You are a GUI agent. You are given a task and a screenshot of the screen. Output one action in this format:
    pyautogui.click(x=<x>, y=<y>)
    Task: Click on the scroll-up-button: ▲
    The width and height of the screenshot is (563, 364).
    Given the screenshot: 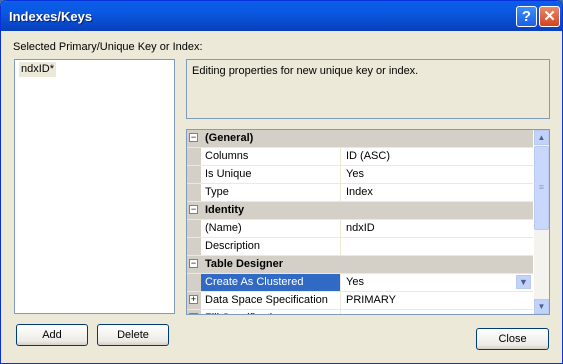 What is the action you would take?
    pyautogui.click(x=541, y=137)
    